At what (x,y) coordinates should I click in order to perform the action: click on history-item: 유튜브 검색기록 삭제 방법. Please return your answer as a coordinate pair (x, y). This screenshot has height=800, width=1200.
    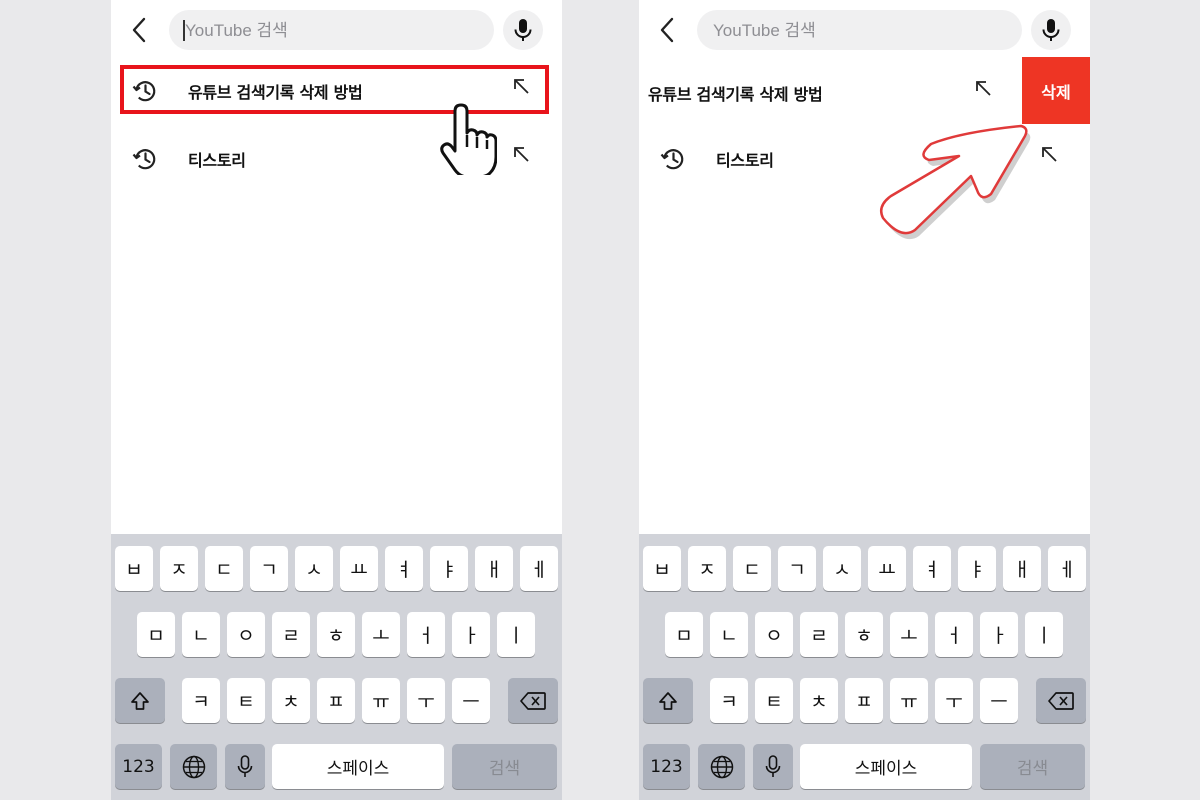
    Looking at the image, I should click on (336, 90).